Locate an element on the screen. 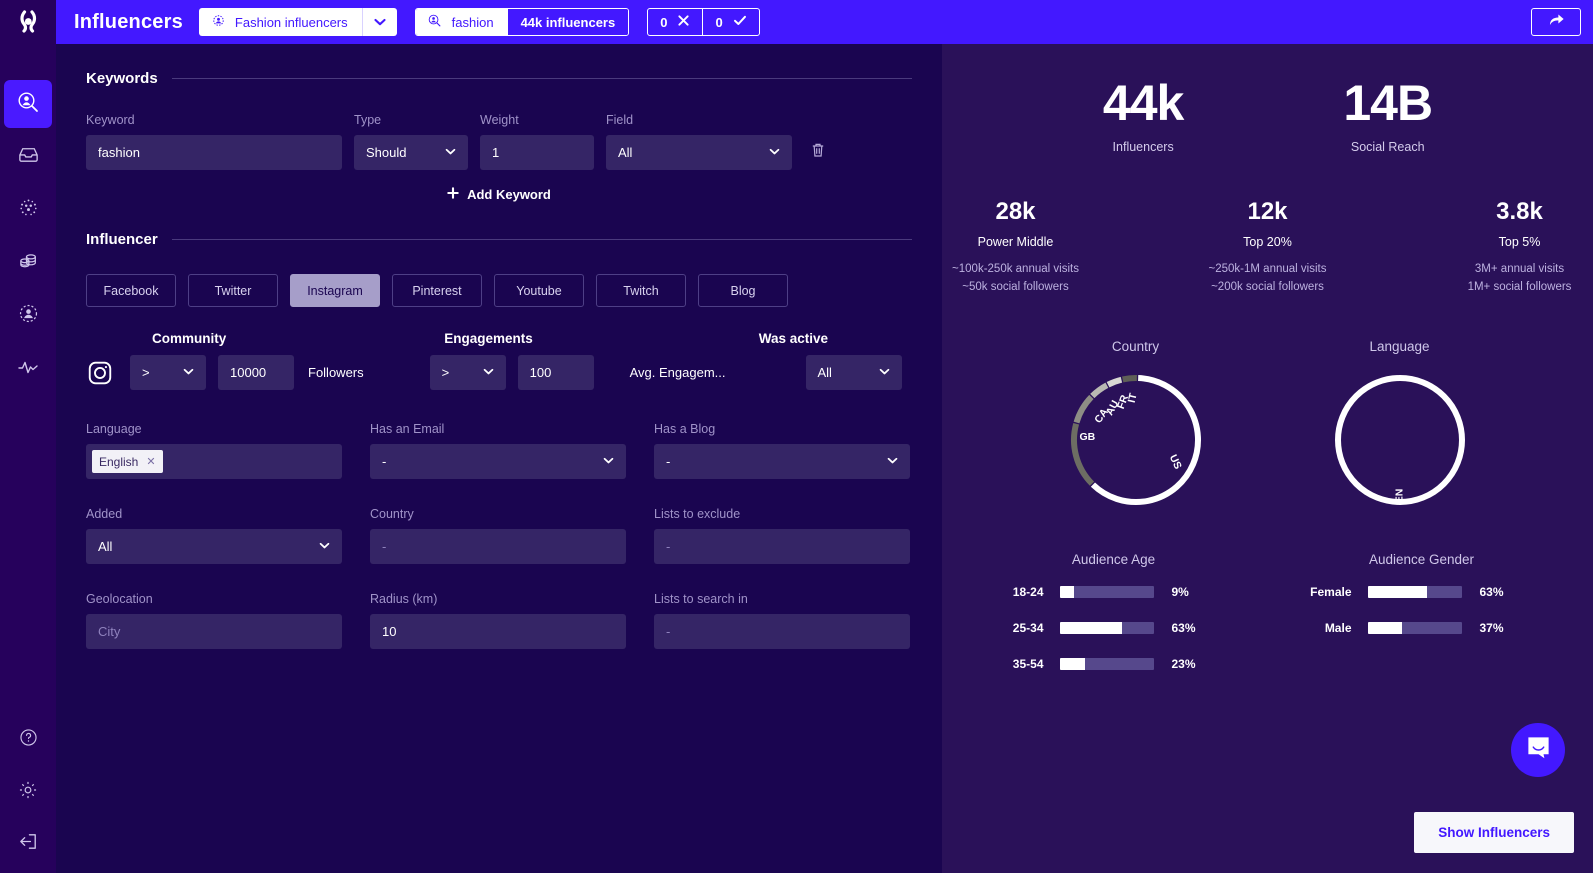  audience-gender-title: Audience Gender is located at coordinates (1421, 559).